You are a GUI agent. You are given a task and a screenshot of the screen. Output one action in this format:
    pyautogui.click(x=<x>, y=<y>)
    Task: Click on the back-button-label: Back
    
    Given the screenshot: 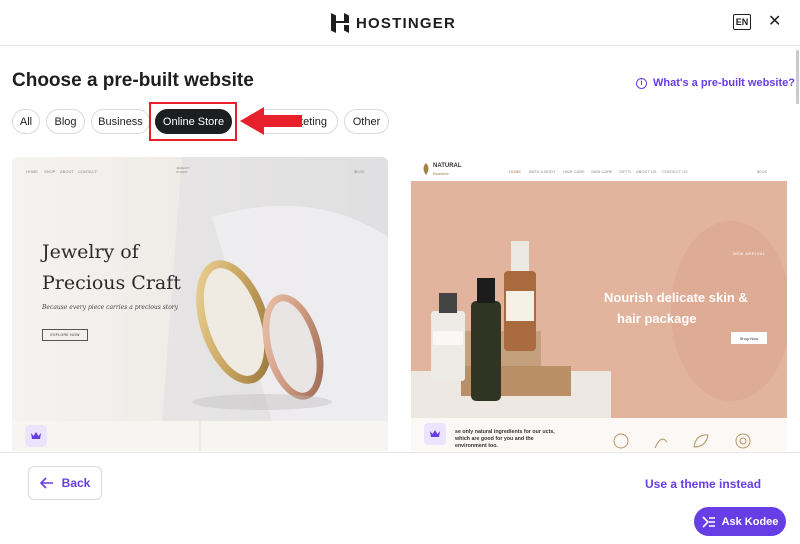 What is the action you would take?
    pyautogui.click(x=76, y=483)
    